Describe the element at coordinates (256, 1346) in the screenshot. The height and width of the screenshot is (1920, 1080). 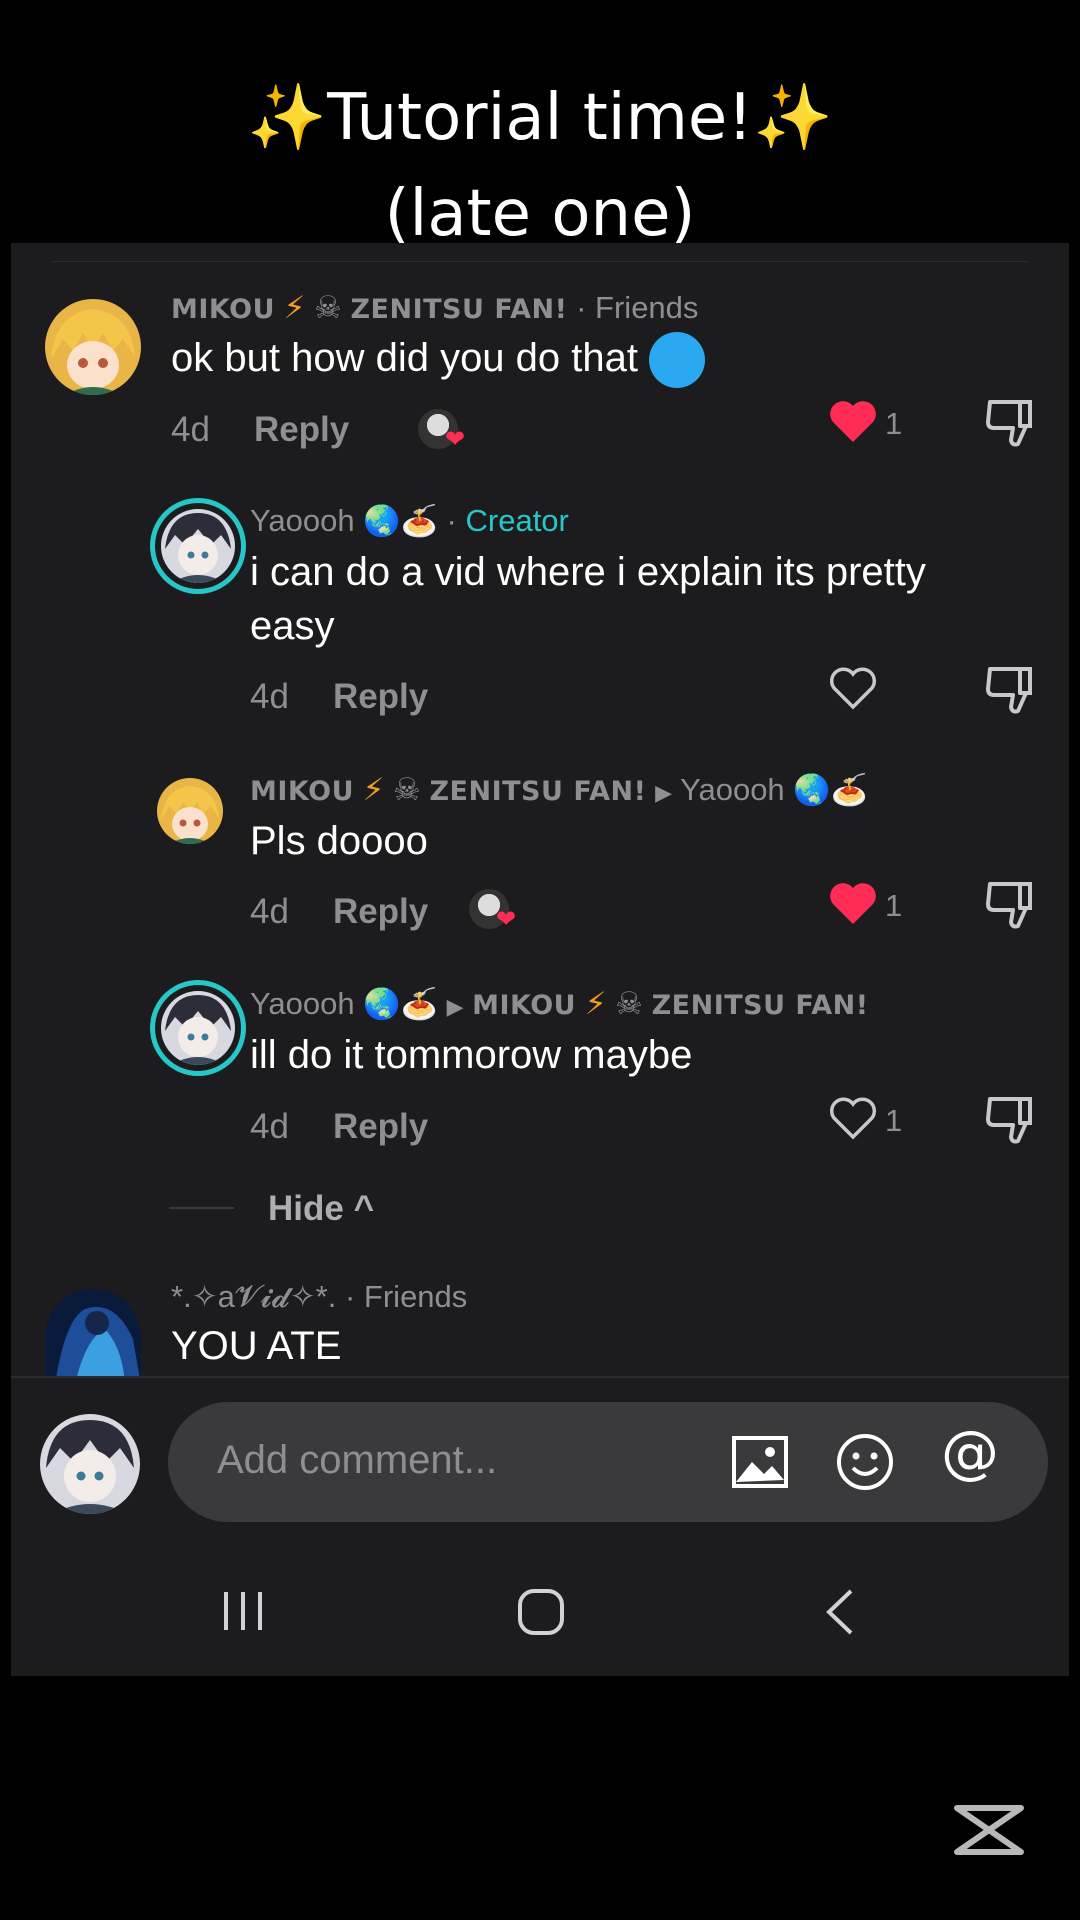
I see `comment-text: YOU ATE` at that location.